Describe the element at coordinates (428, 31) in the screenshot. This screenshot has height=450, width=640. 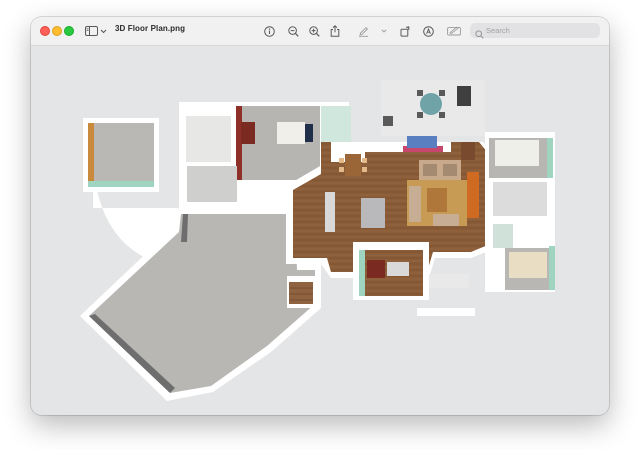
I see `annotate-icon` at that location.